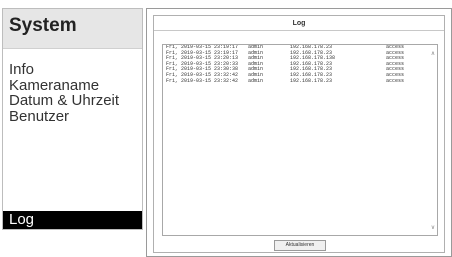  What do you see at coordinates (300, 245) in the screenshot?
I see `refresh-button: Aktualisieren` at bounding box center [300, 245].